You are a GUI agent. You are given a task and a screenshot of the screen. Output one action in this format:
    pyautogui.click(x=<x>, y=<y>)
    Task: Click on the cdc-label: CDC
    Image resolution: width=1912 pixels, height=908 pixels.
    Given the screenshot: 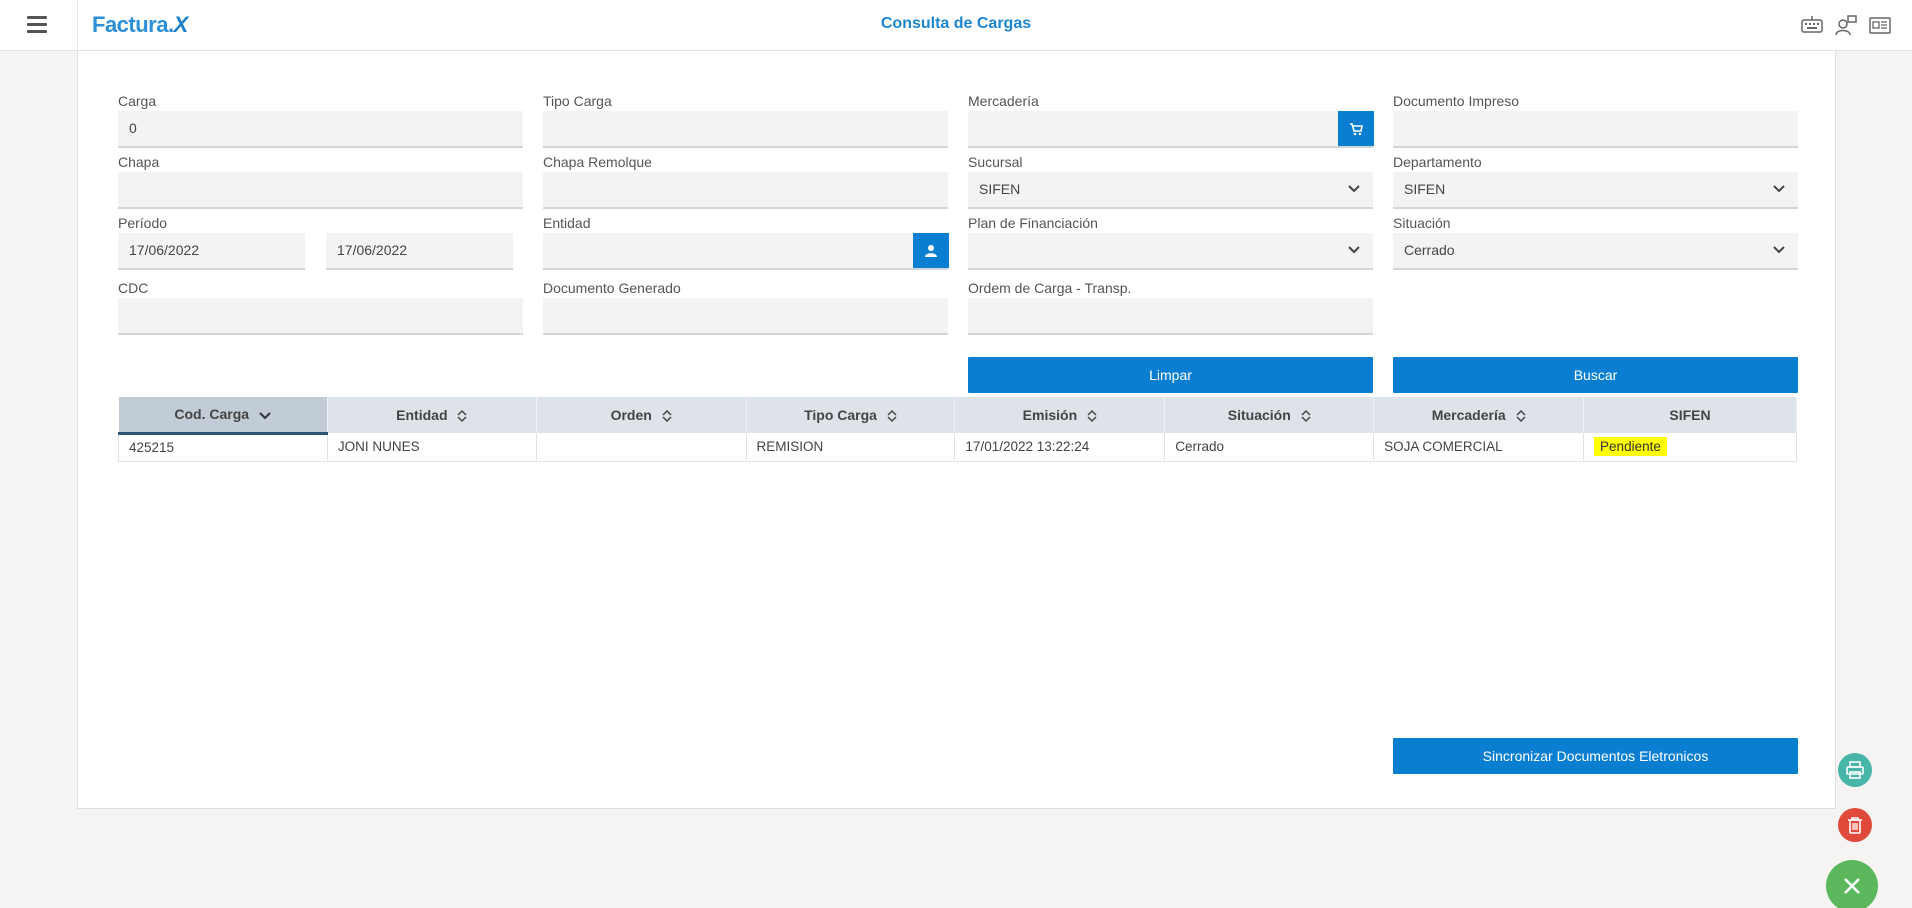 What is the action you would take?
    pyautogui.click(x=133, y=288)
    